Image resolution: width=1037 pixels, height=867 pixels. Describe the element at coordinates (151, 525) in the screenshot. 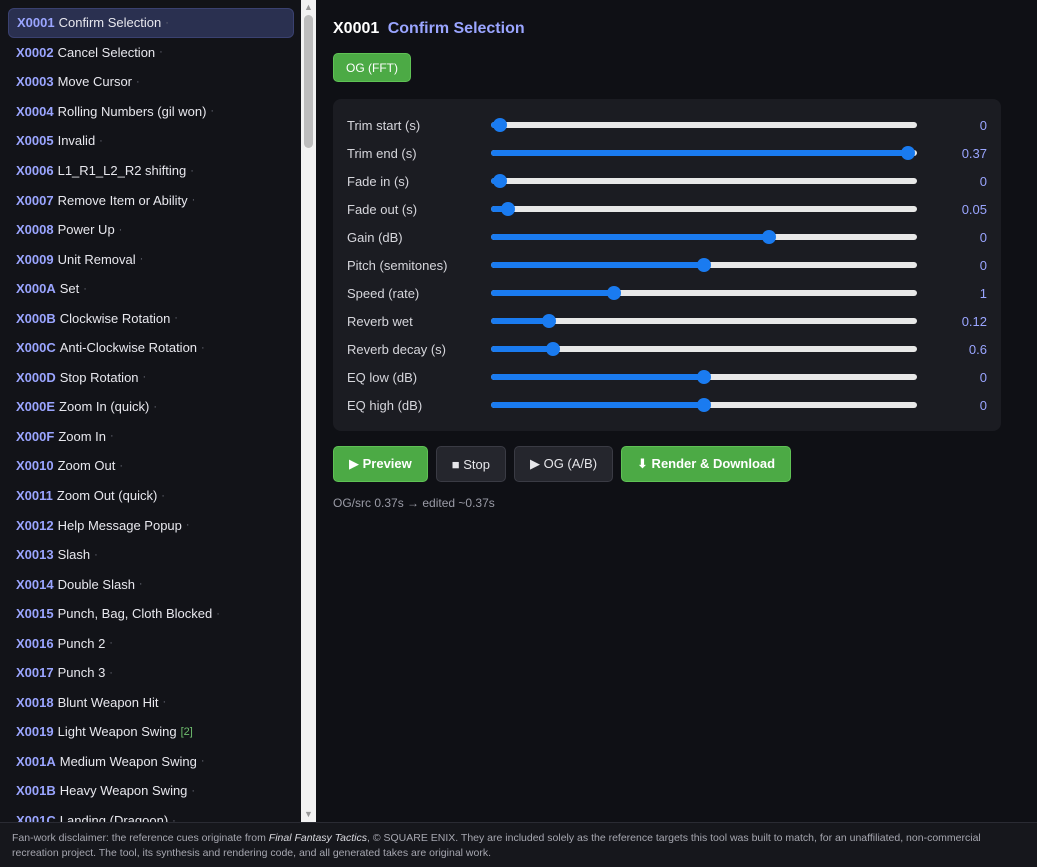

I see `sfx-list-item: X0012 Help Message Popup ·` at that location.